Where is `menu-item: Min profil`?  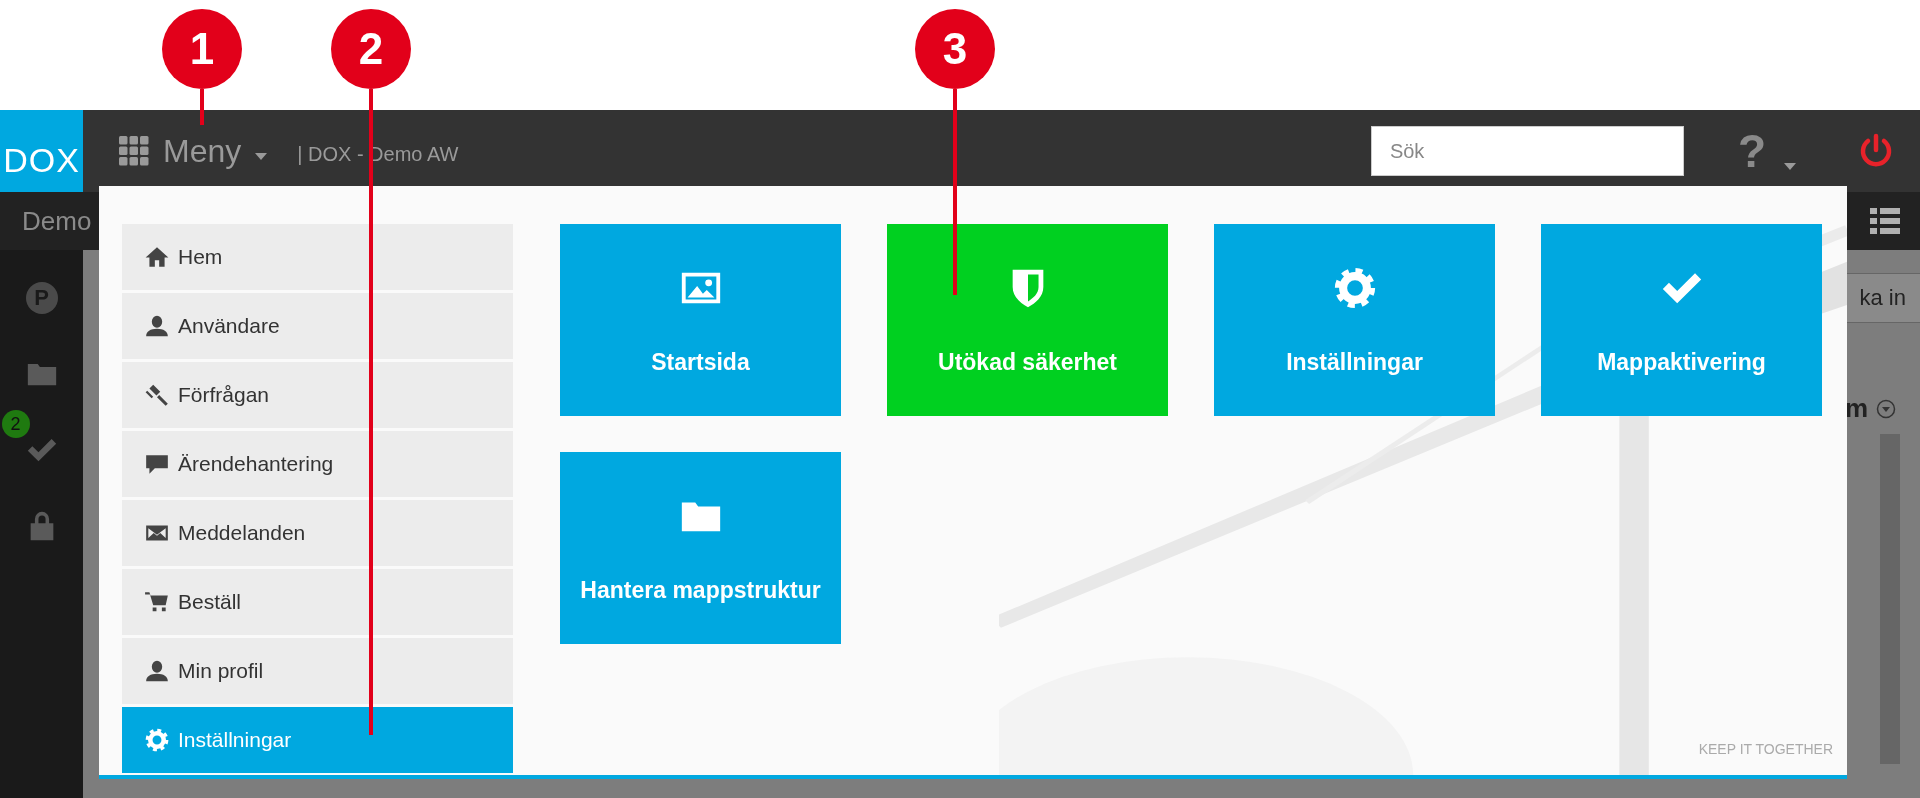
menu-item: Min profil is located at coordinates (317, 671).